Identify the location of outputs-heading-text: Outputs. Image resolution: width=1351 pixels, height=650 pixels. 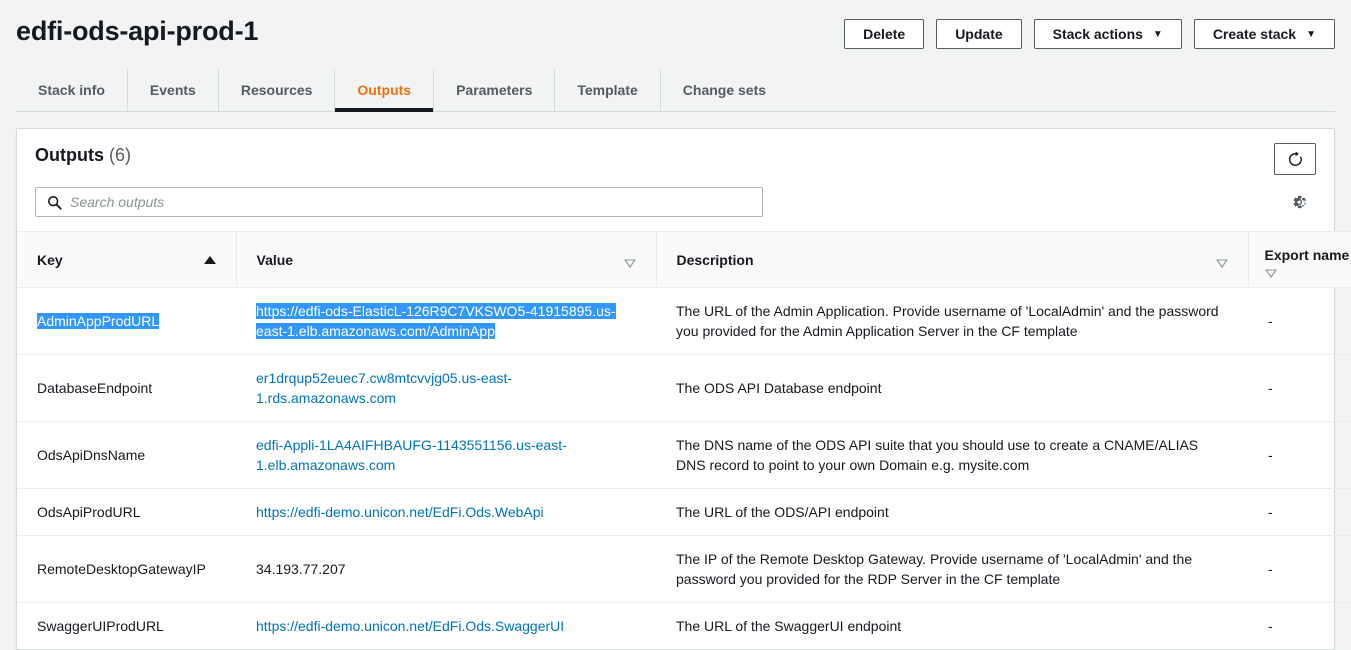
(69, 155).